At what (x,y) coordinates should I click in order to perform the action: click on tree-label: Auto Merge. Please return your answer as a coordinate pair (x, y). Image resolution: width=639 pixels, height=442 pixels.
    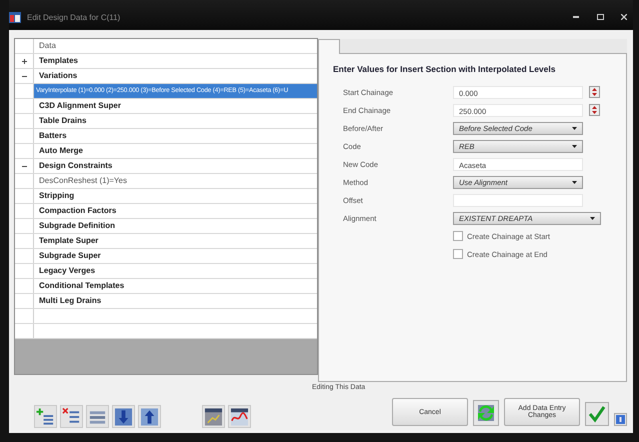
    Looking at the image, I should click on (61, 151).